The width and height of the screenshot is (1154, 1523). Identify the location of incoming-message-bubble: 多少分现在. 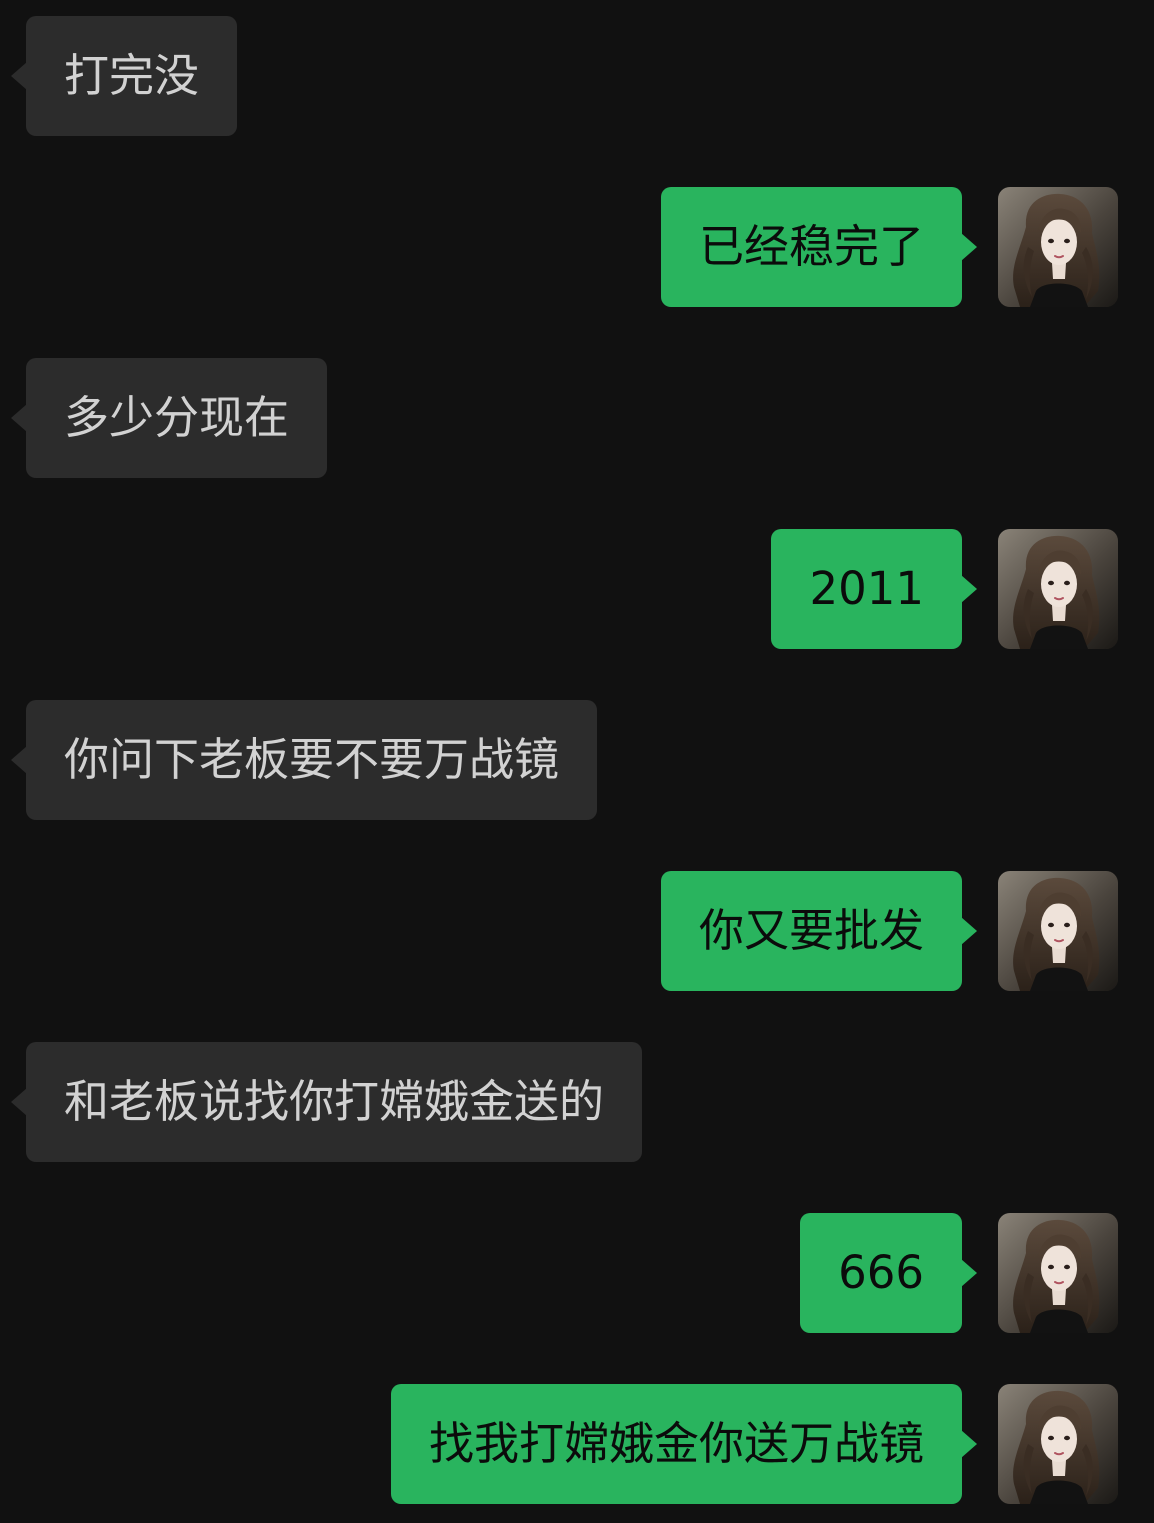
(169, 418).